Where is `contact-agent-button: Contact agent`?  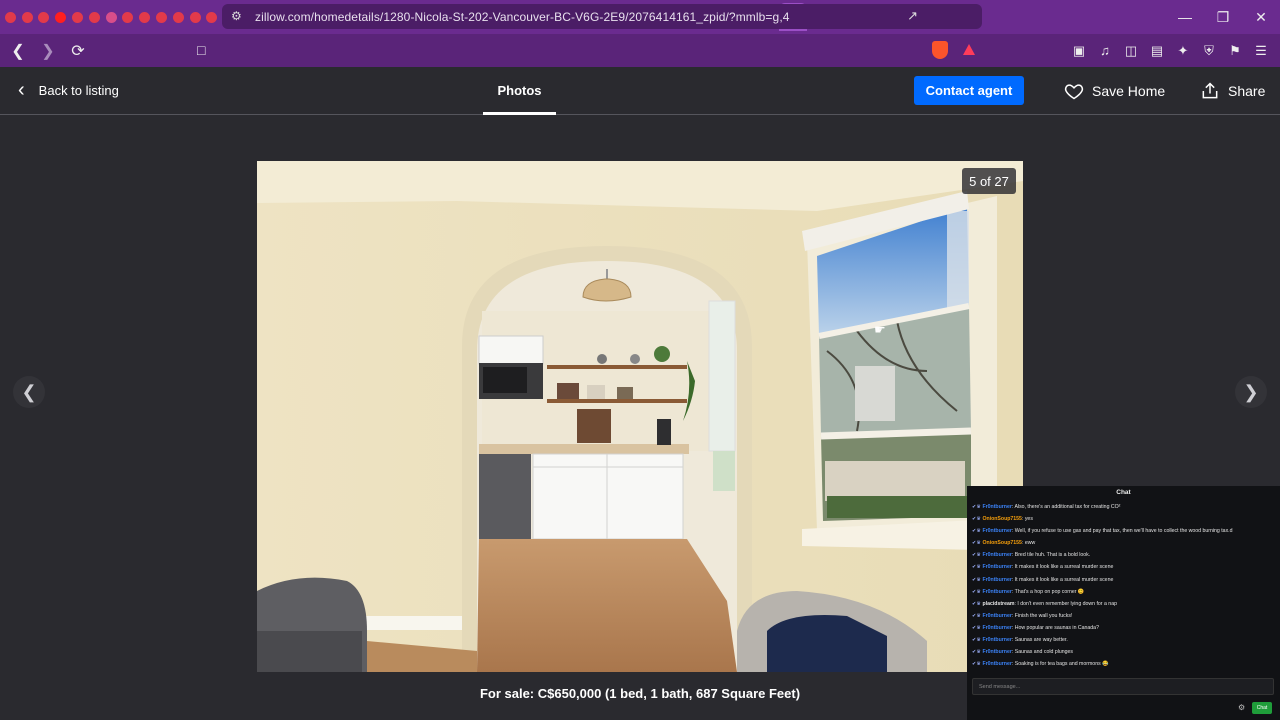 contact-agent-button: Contact agent is located at coordinates (969, 90).